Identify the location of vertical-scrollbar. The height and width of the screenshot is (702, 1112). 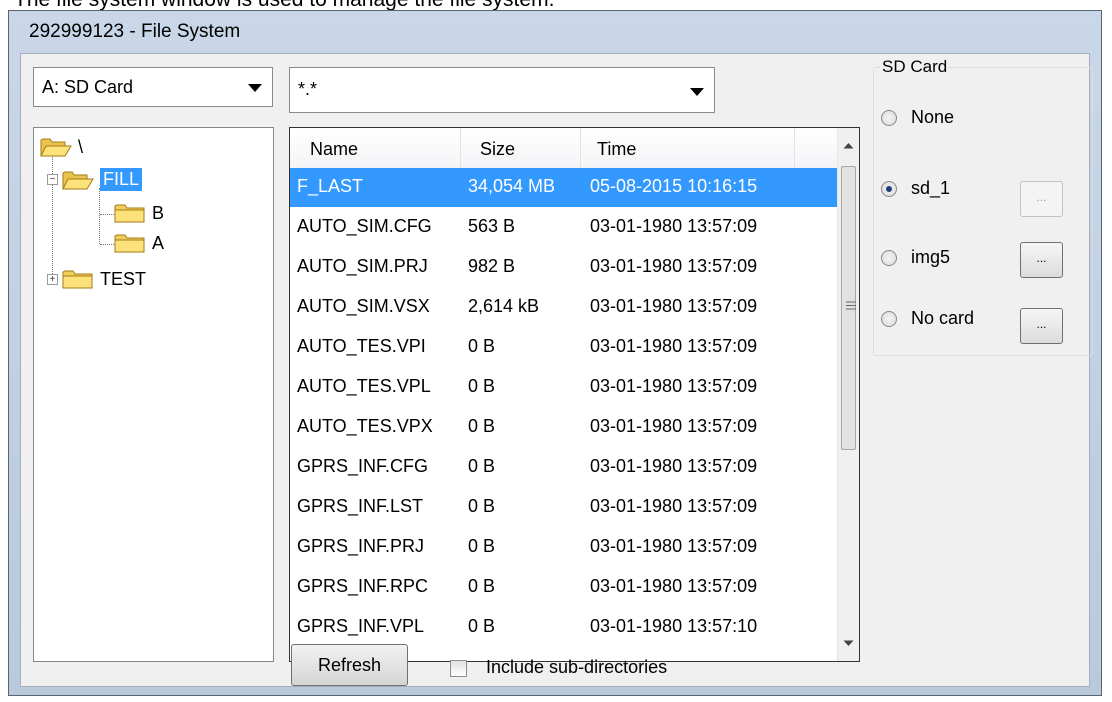
(848, 394).